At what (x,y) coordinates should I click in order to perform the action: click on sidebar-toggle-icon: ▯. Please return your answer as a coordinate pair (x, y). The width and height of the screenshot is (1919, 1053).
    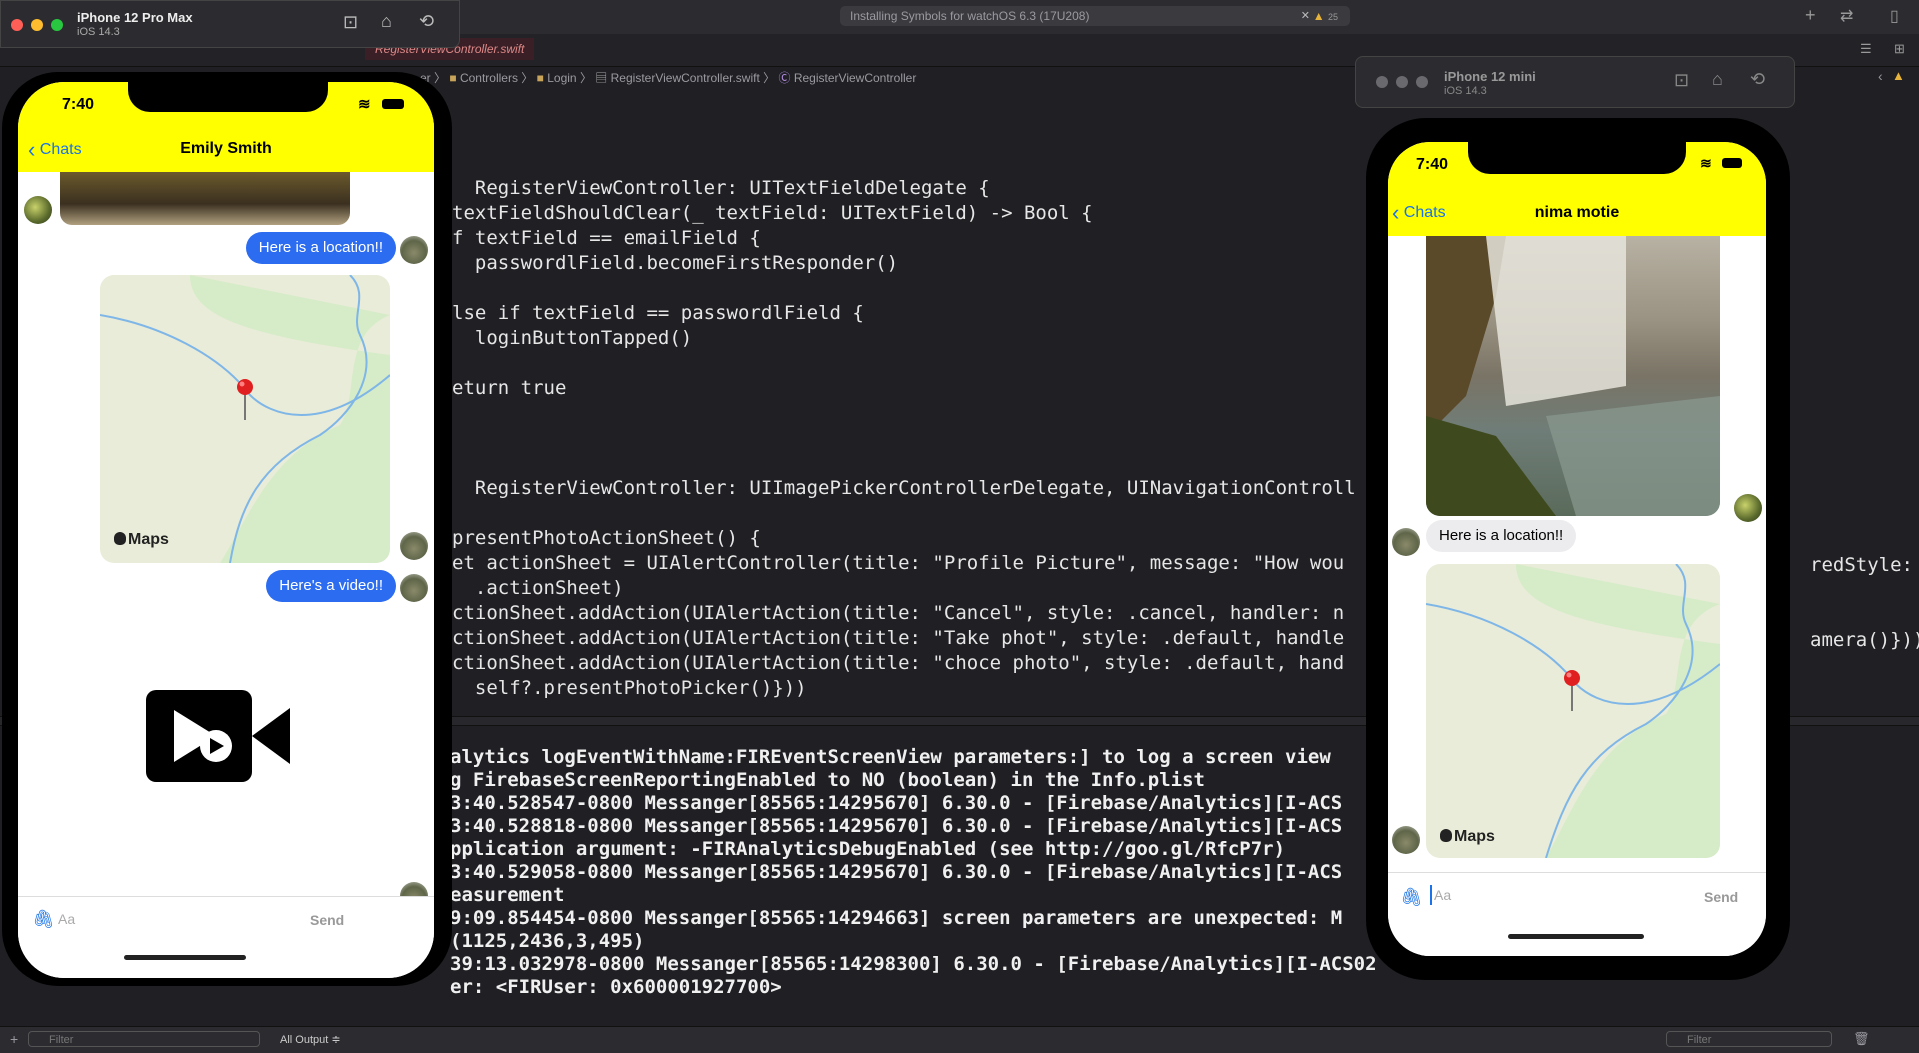
    Looking at the image, I should click on (1894, 16).